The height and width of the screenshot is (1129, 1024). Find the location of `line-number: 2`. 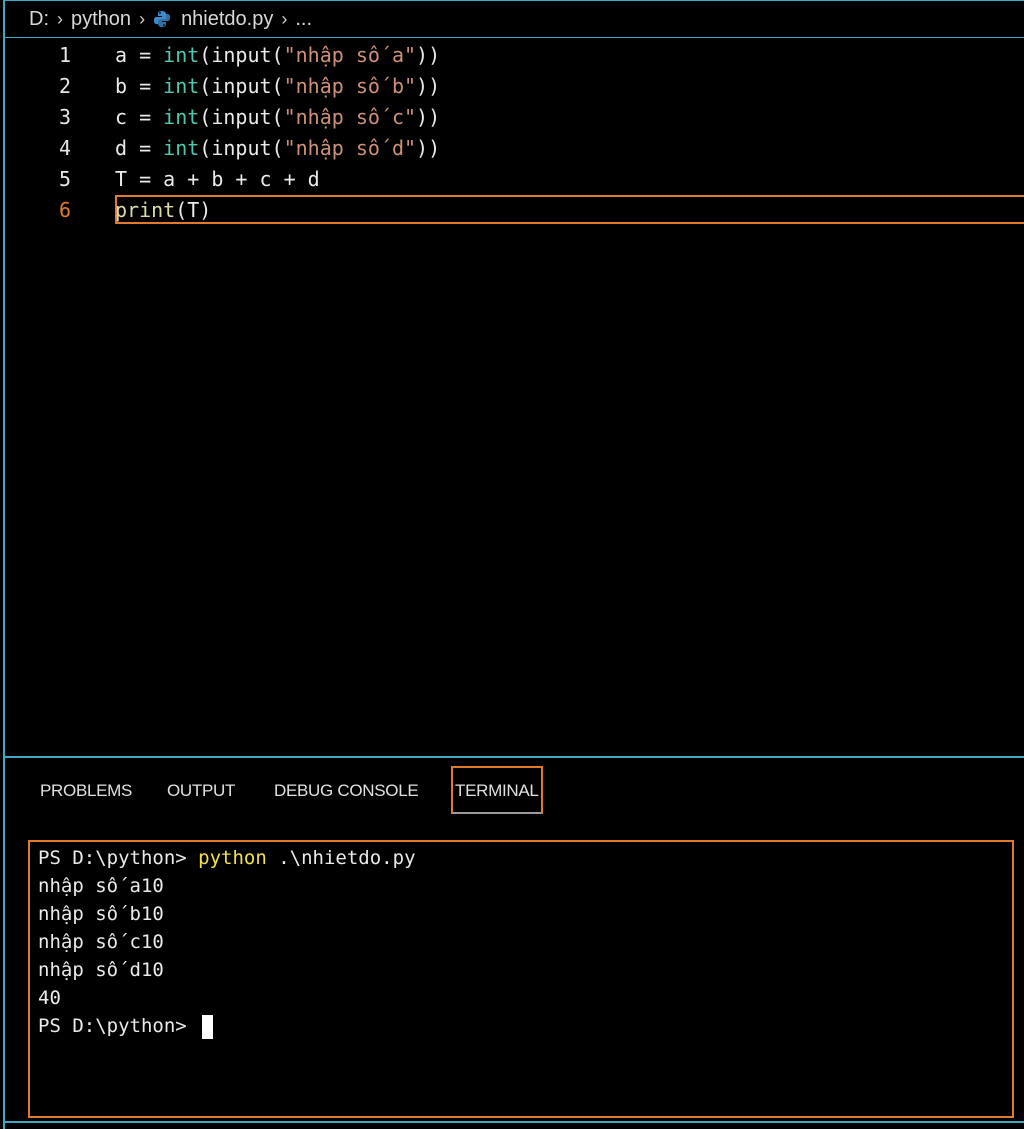

line-number: 2 is located at coordinates (65, 86).